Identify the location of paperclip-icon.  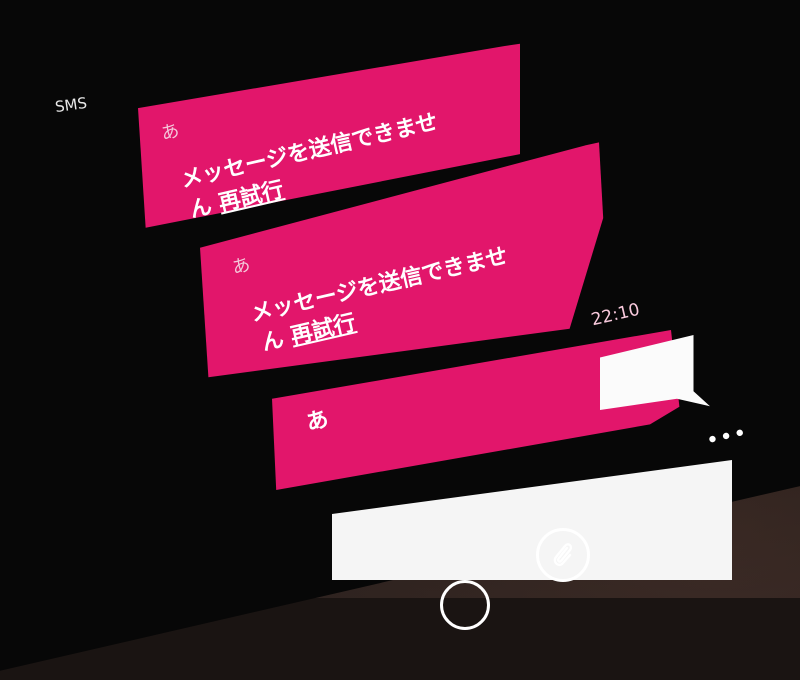
(563, 555).